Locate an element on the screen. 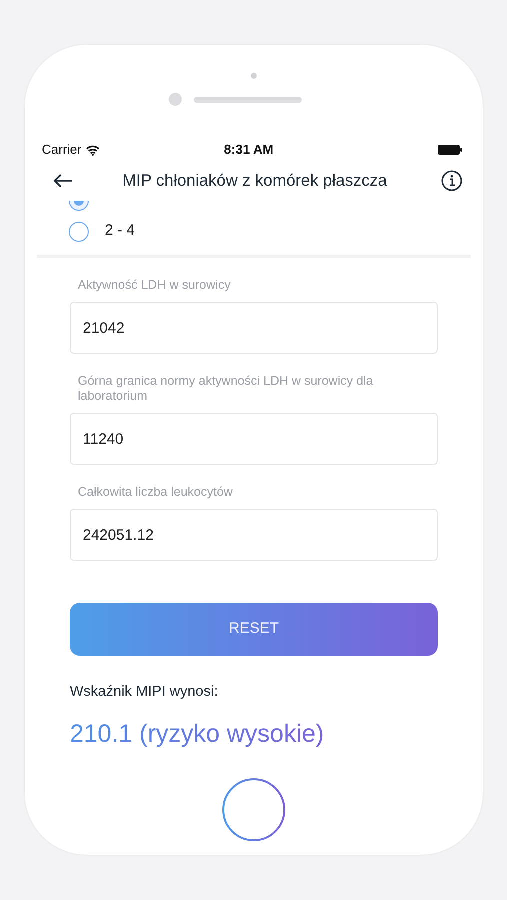 Image resolution: width=507 pixels, height=900 pixels. result-label: Wskaźnik MIPI wynosi: is located at coordinates (145, 692).